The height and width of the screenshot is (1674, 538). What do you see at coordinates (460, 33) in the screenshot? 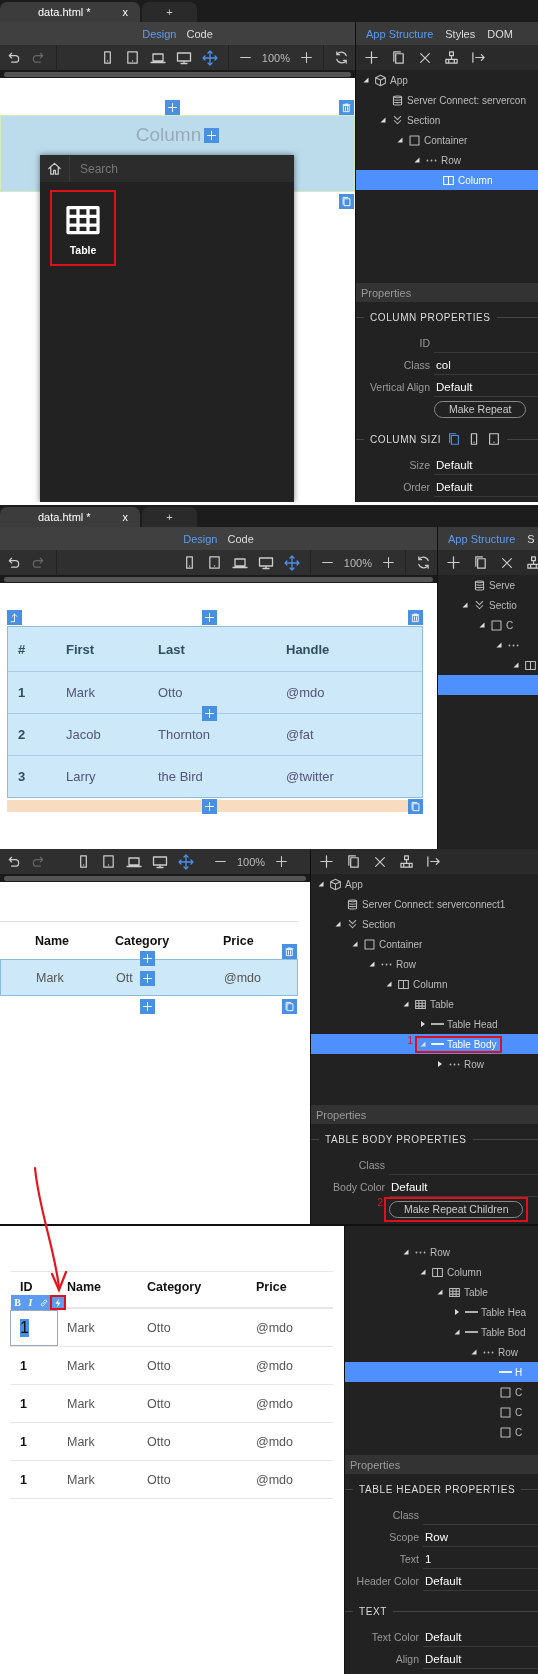
I see `panel-tab: Styles` at bounding box center [460, 33].